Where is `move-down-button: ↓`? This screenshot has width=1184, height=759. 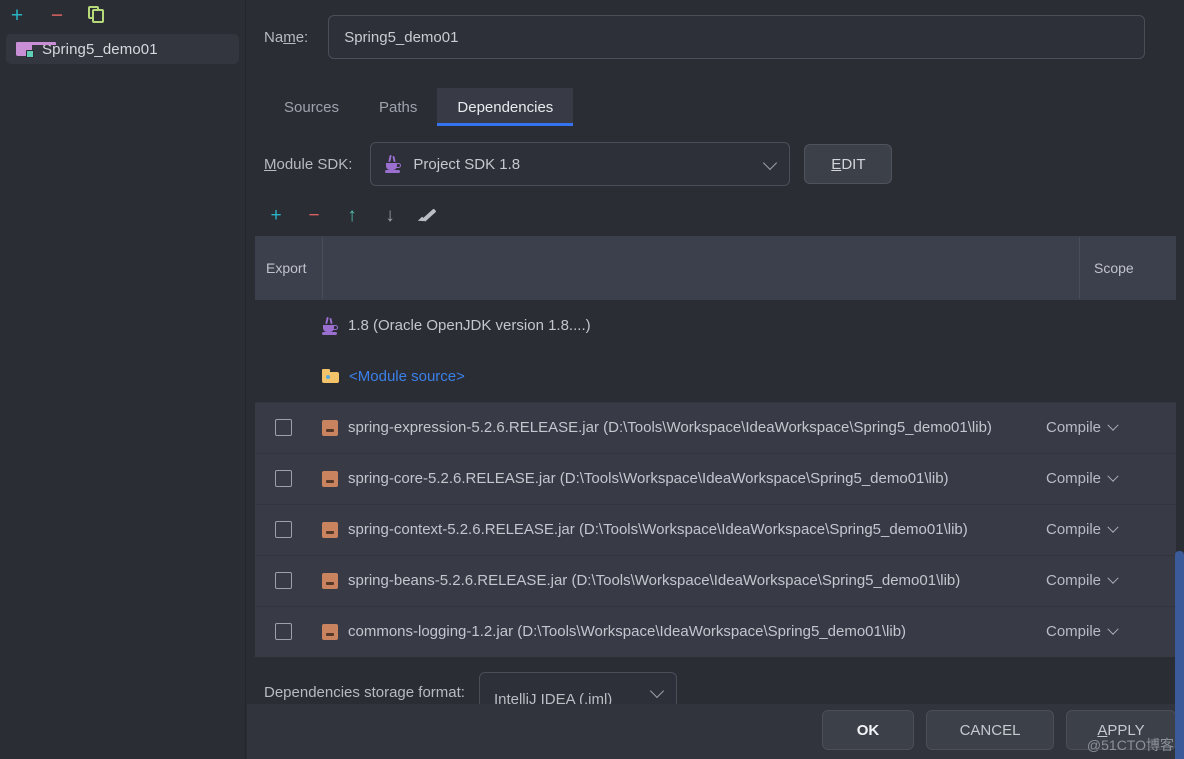 move-down-button: ↓ is located at coordinates (390, 215).